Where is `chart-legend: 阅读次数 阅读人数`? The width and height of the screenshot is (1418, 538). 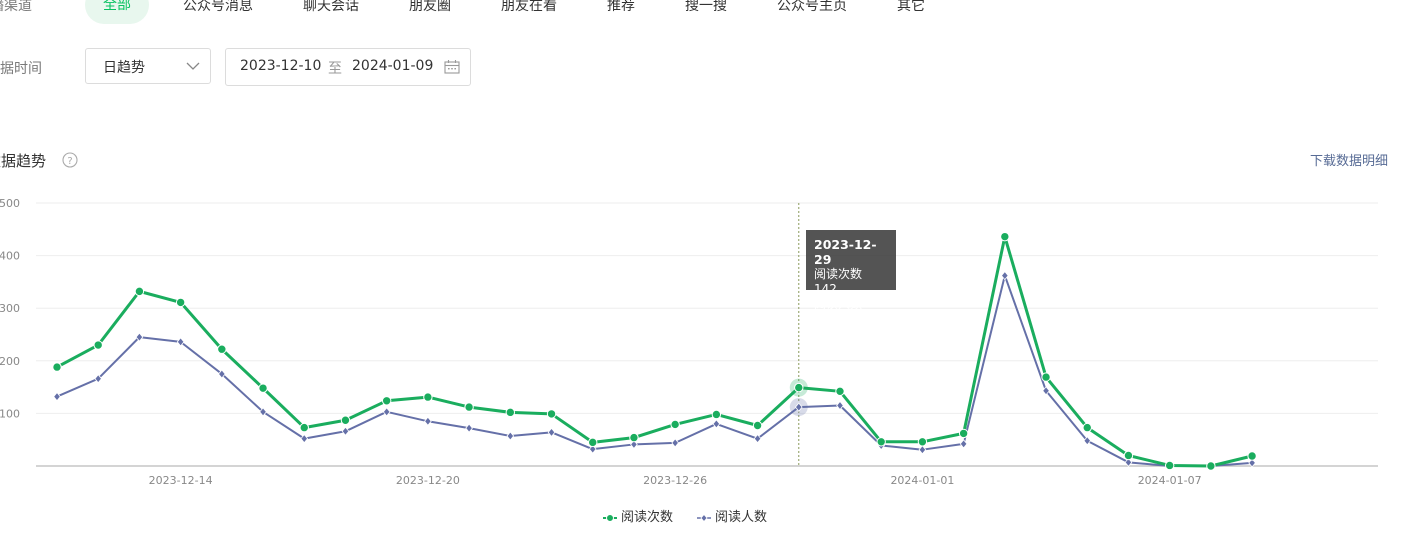
chart-legend: 阅读次数 阅读人数 is located at coordinates (709, 516).